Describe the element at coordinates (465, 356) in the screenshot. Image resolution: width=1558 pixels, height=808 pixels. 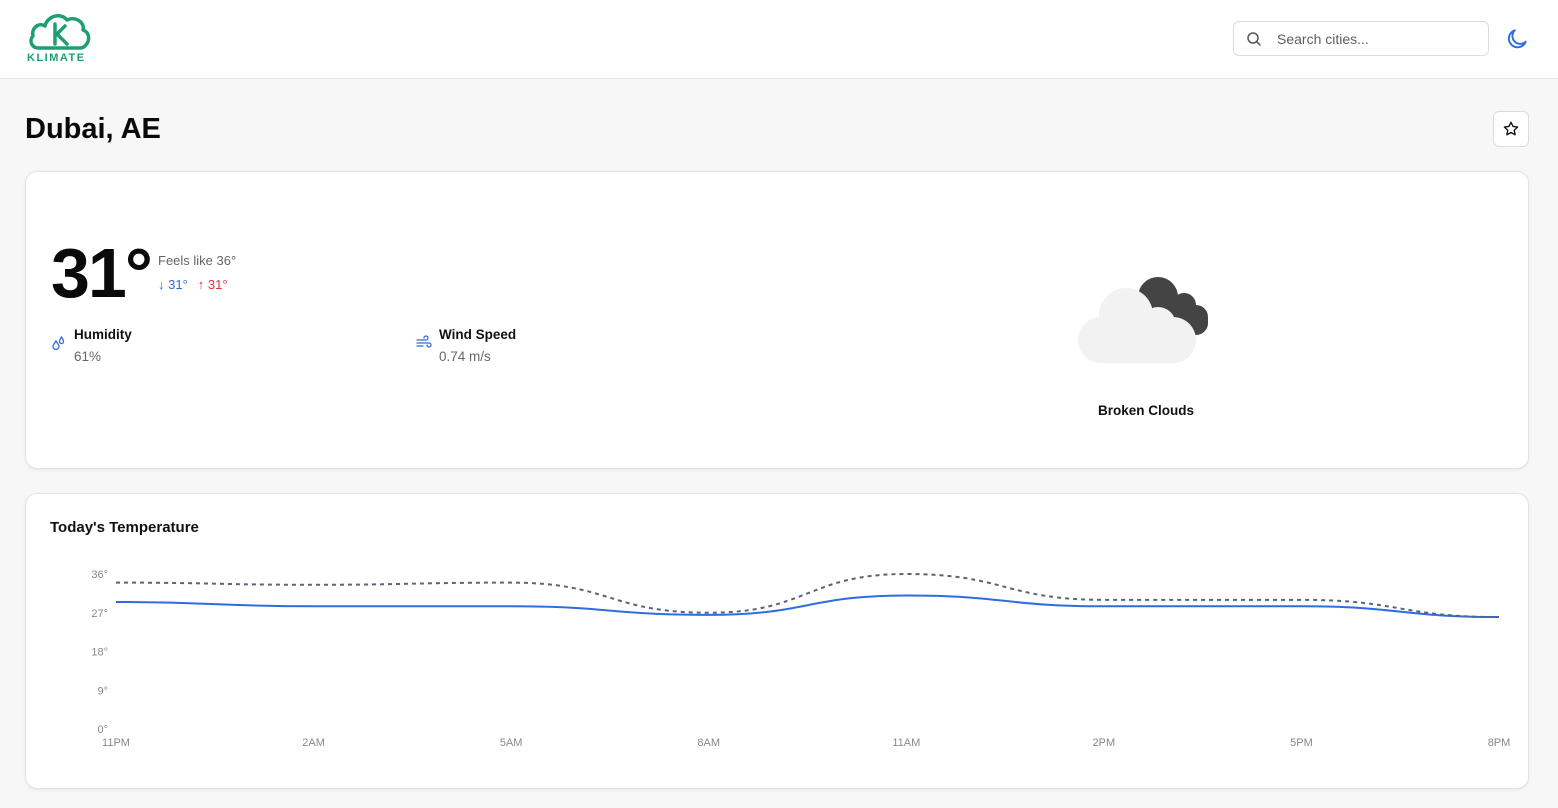
I see `wind-value: 0.74 m/s` at that location.